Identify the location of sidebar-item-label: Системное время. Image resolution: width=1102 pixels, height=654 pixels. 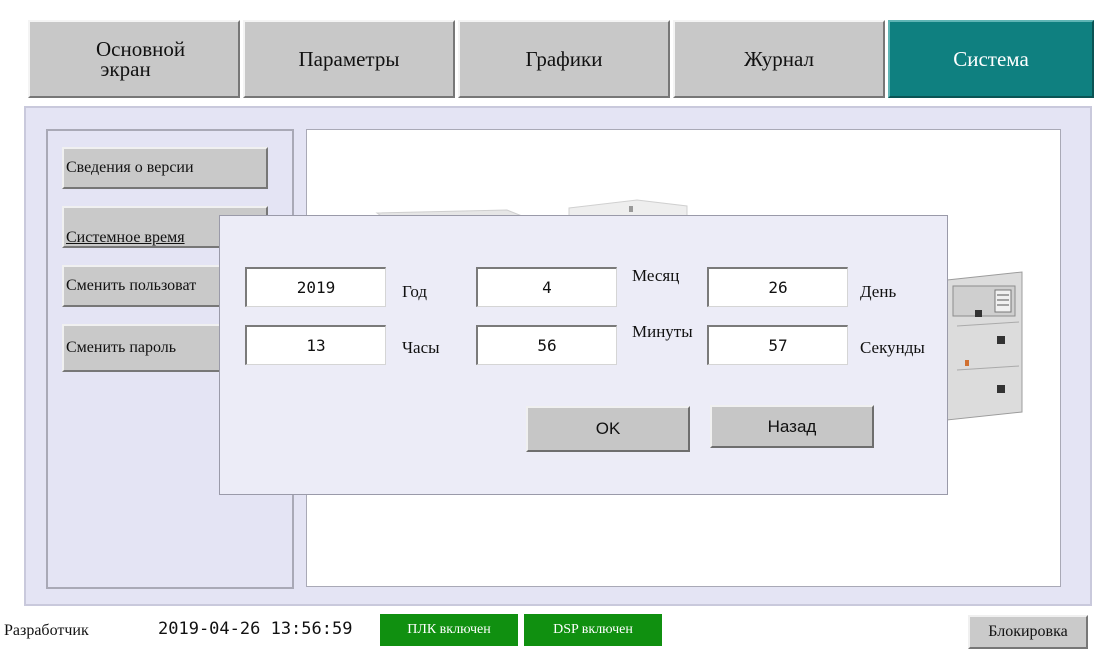
(125, 237).